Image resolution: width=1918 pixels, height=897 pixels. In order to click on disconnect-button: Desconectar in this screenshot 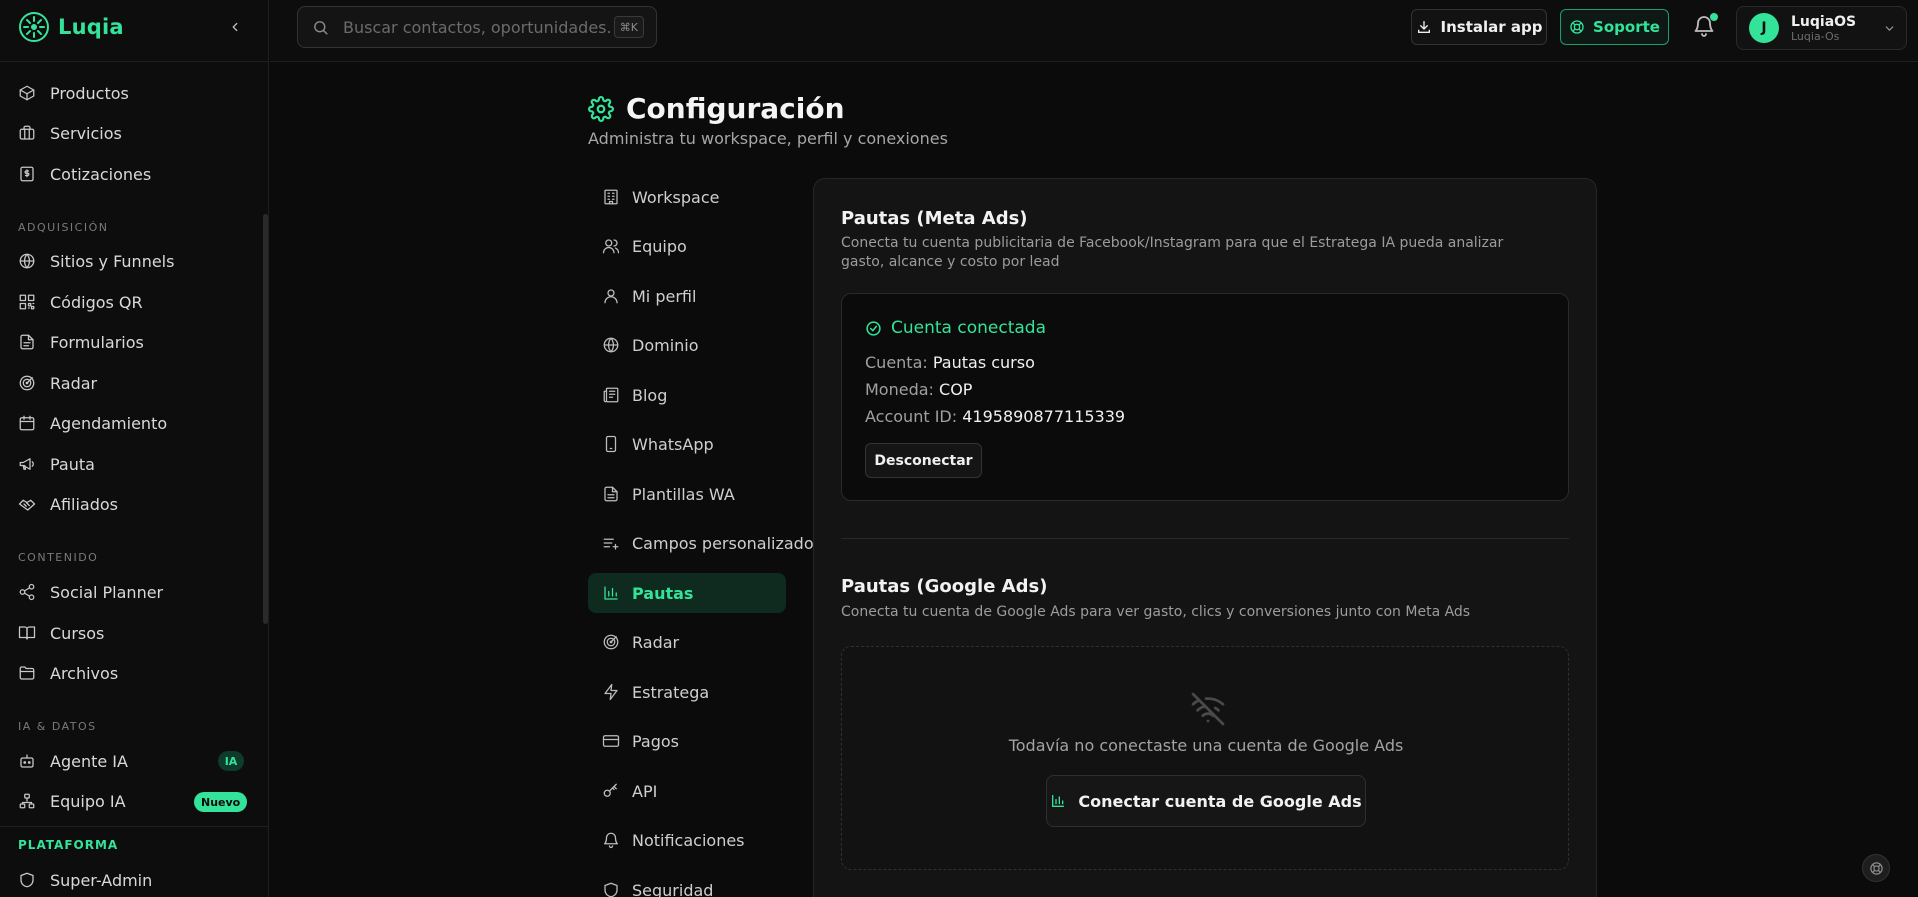, I will do `click(923, 460)`.